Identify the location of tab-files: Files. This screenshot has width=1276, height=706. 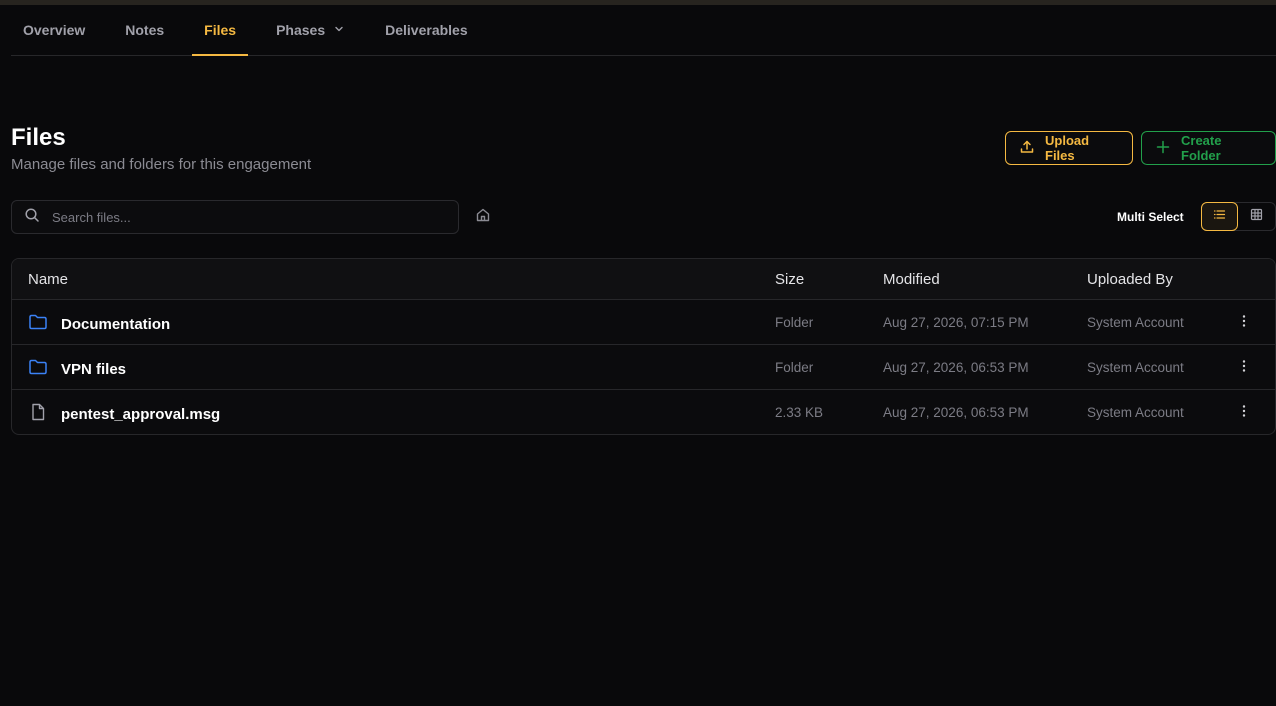
(220, 30).